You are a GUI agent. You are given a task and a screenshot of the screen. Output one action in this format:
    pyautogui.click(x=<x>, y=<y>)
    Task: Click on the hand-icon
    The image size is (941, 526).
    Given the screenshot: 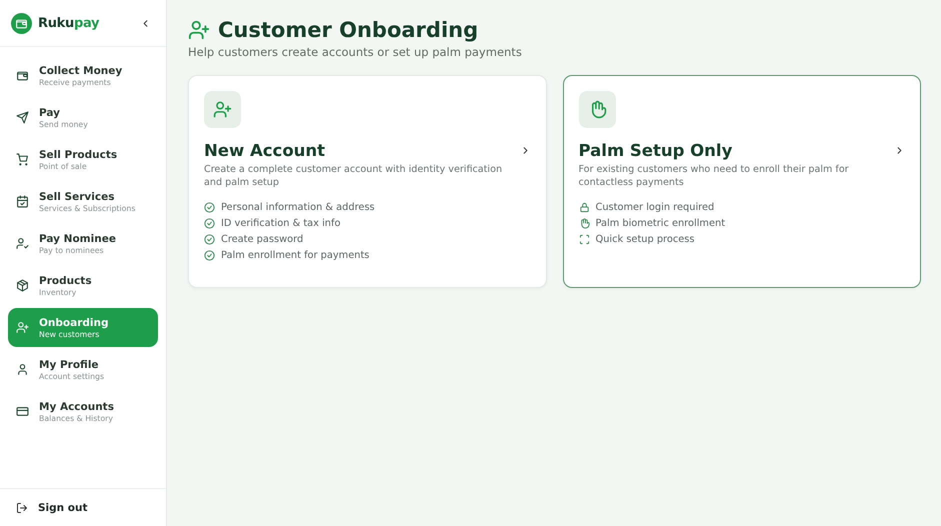 What is the action you would take?
    pyautogui.click(x=584, y=223)
    